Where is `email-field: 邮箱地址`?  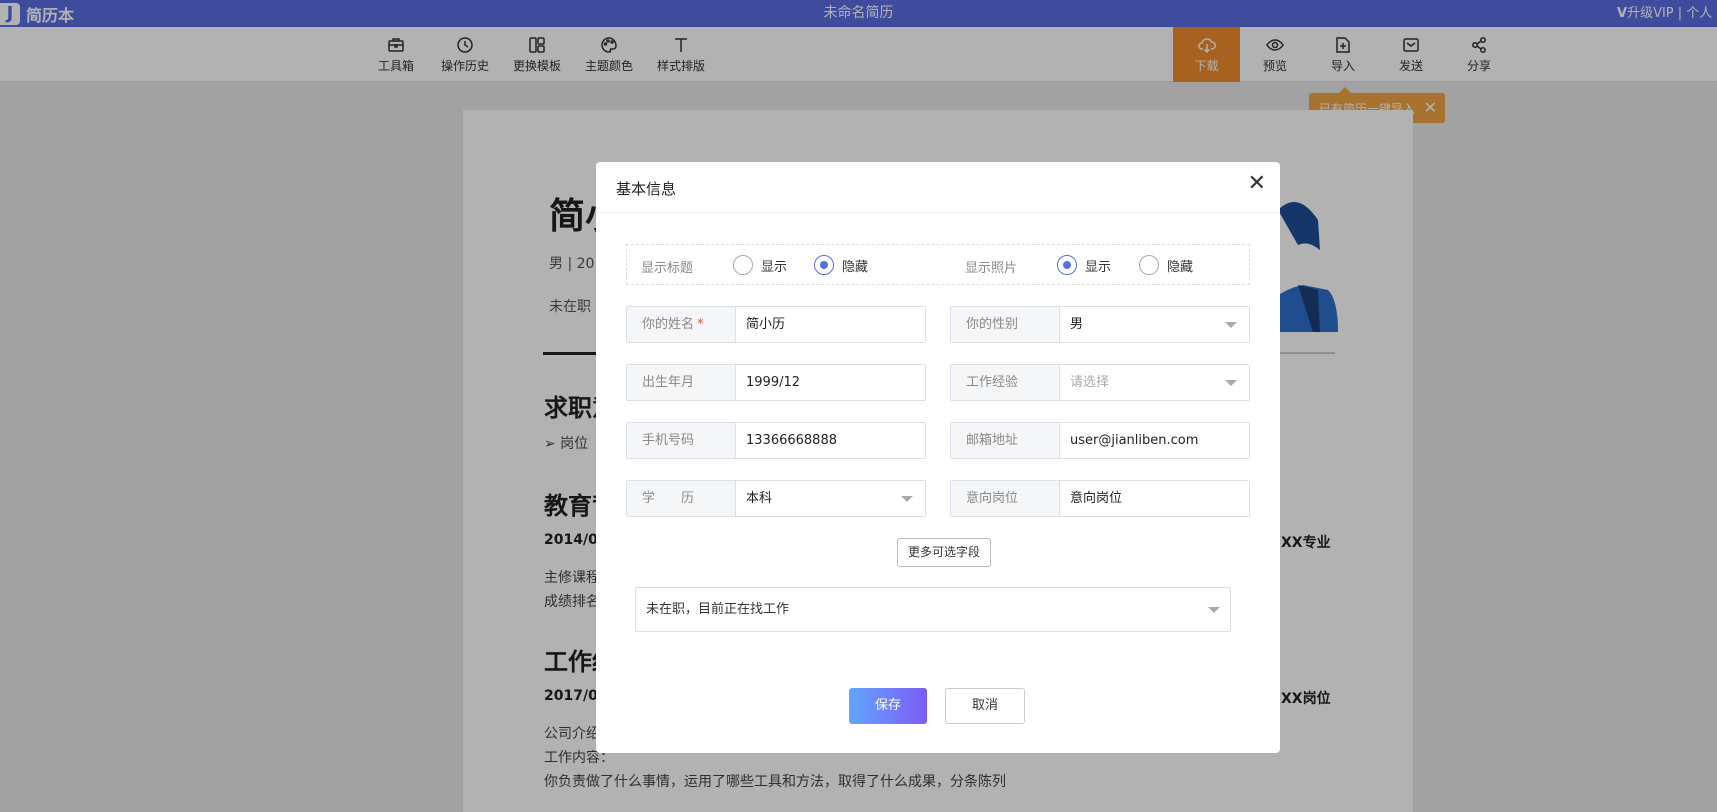 email-field: 邮箱地址 is located at coordinates (1100, 440).